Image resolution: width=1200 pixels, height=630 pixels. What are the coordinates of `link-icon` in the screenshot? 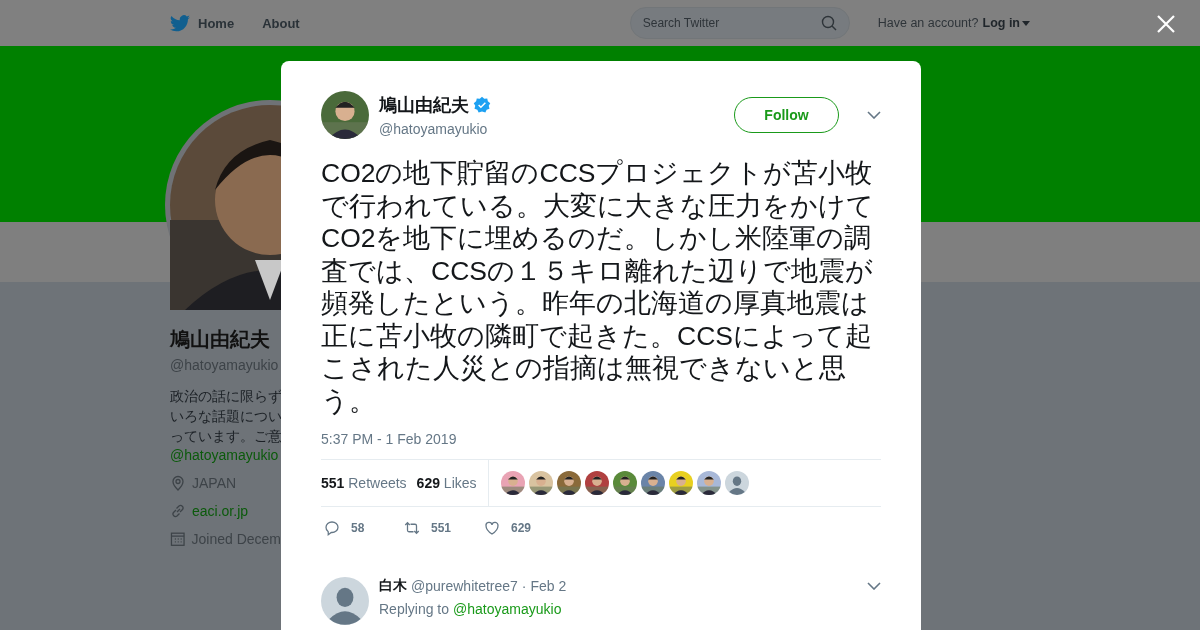 It's located at (178, 511).